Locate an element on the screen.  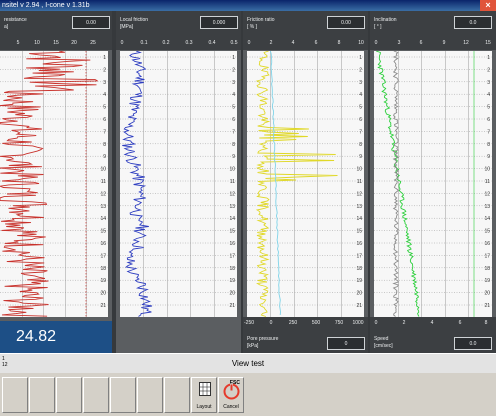
footer-title: Speed is located at coordinates (381, 339).